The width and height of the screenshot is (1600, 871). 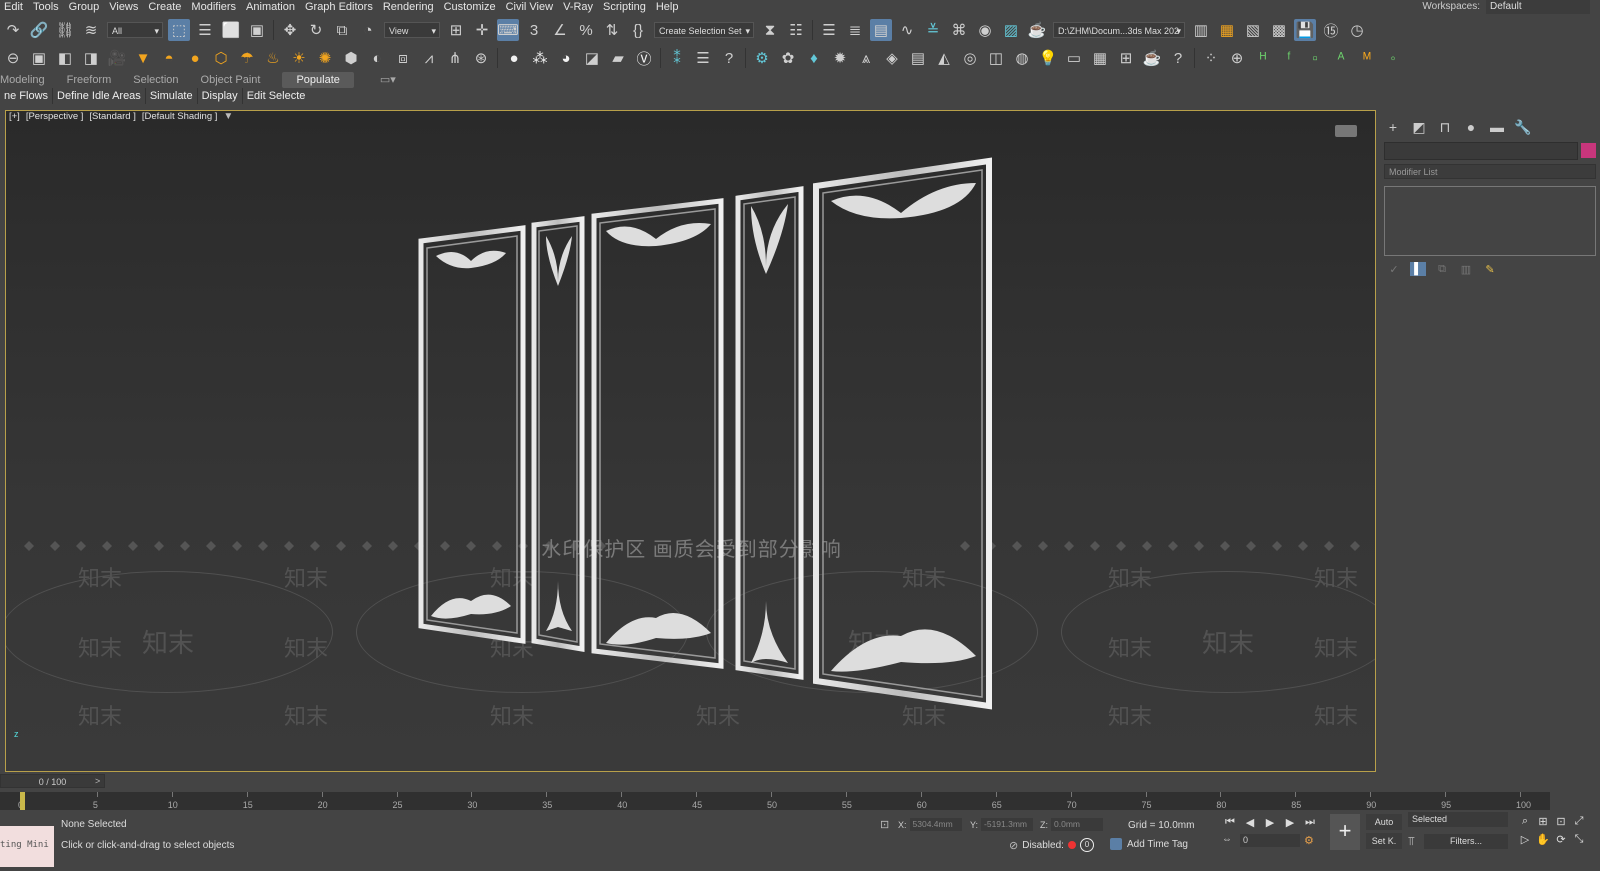 What do you see at coordinates (1523, 127) in the screenshot?
I see `utilities-tab-icon: 🔧` at bounding box center [1523, 127].